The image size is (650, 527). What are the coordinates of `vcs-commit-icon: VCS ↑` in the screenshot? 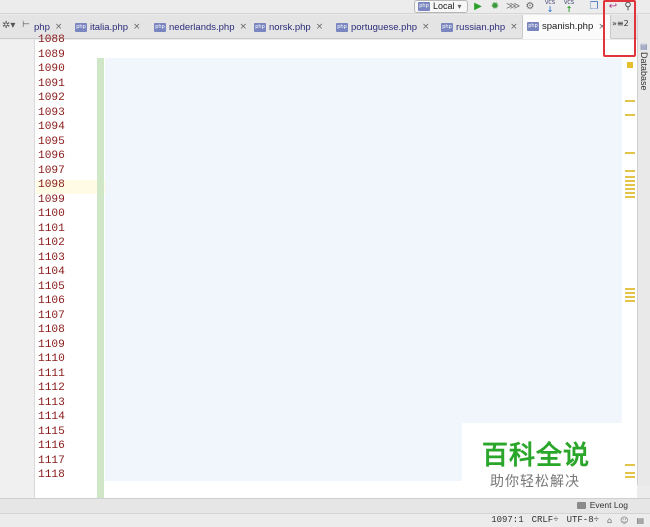 It's located at (569, 7).